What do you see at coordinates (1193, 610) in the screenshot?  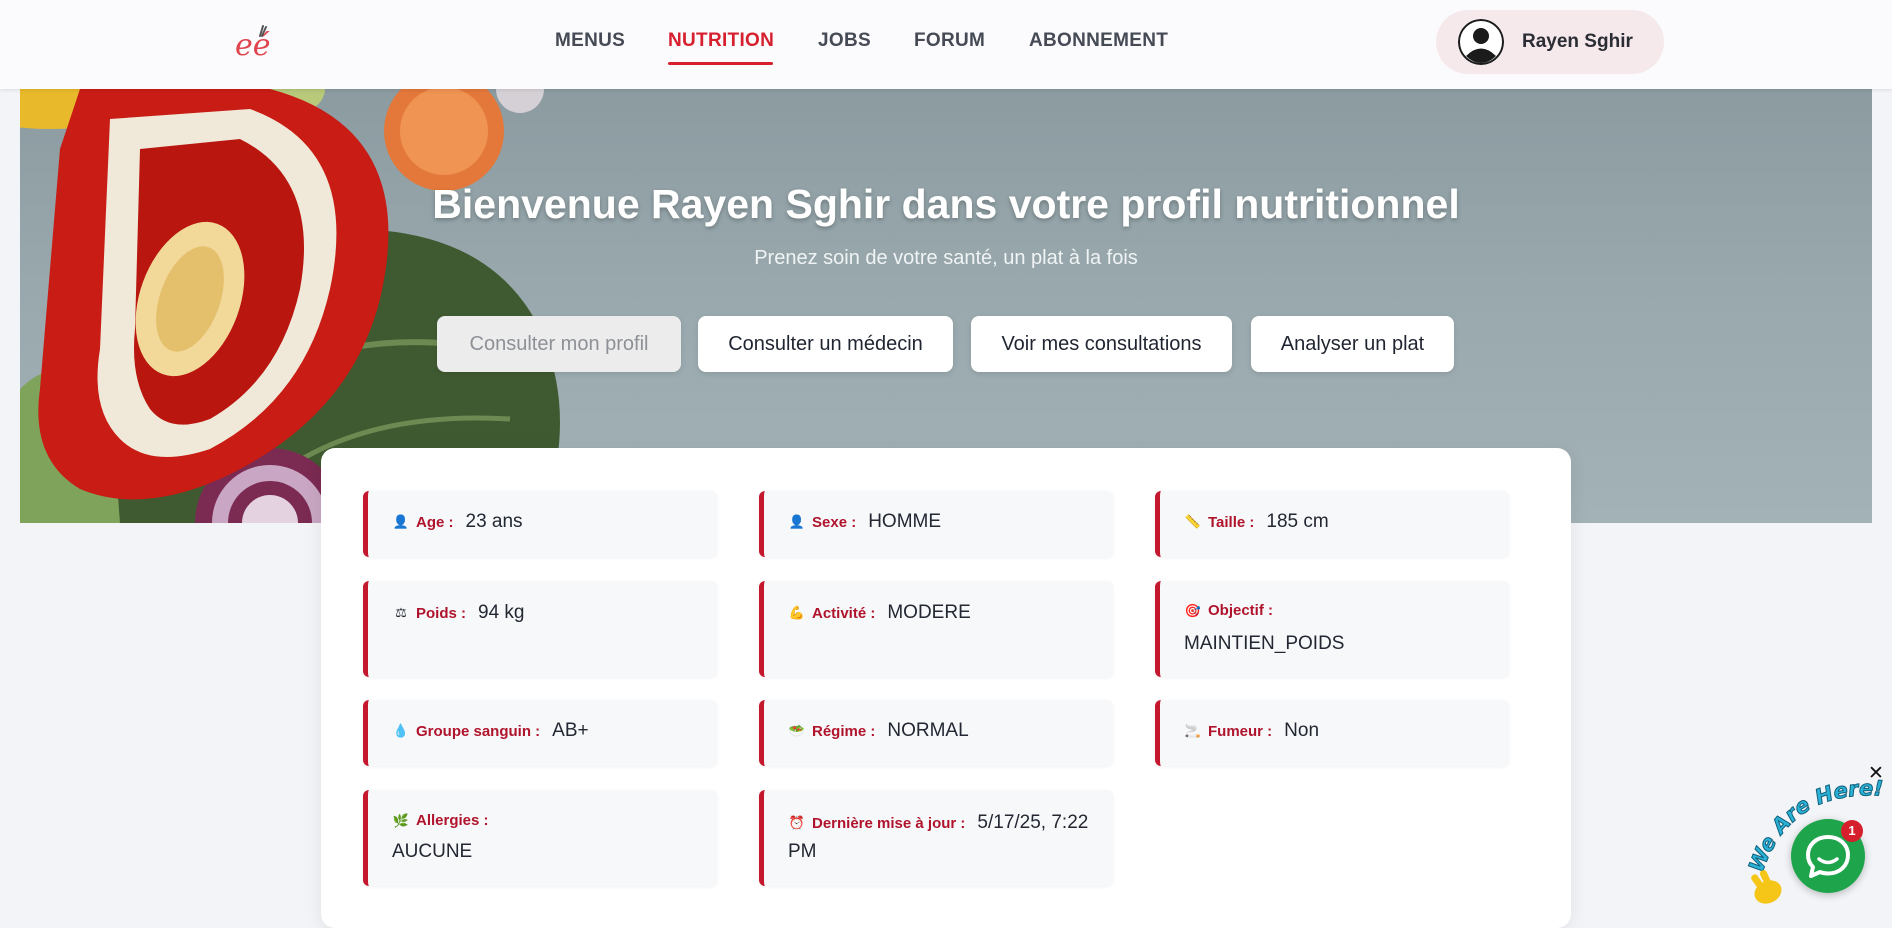 I see `target-icon: 🎯` at bounding box center [1193, 610].